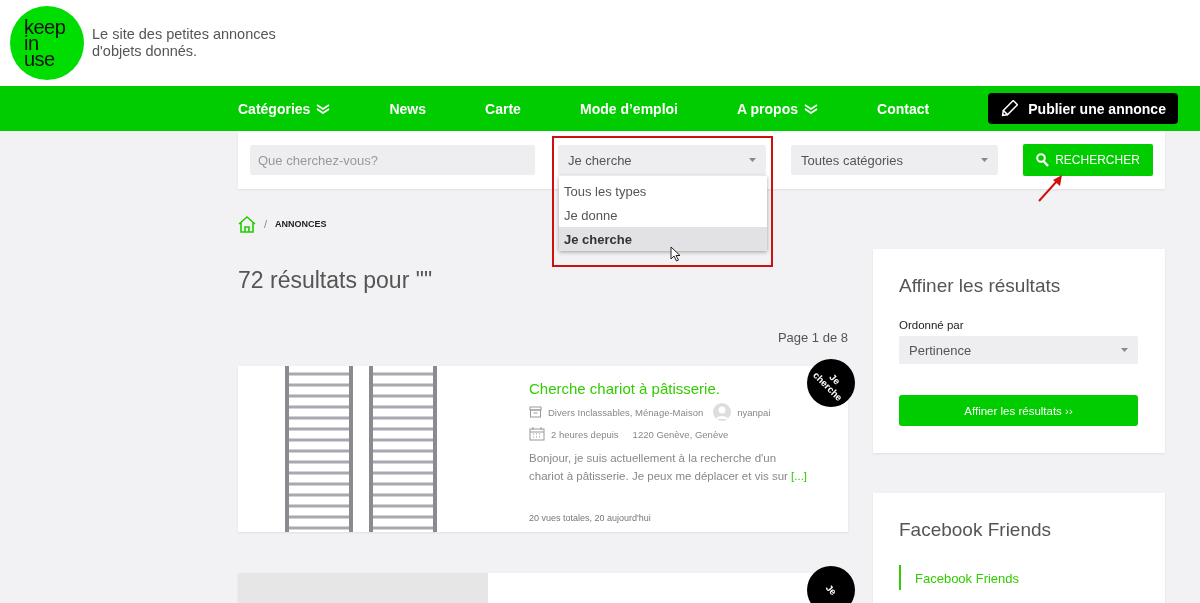  I want to click on refine-button: Affiner les résultats ››, so click(1018, 410).